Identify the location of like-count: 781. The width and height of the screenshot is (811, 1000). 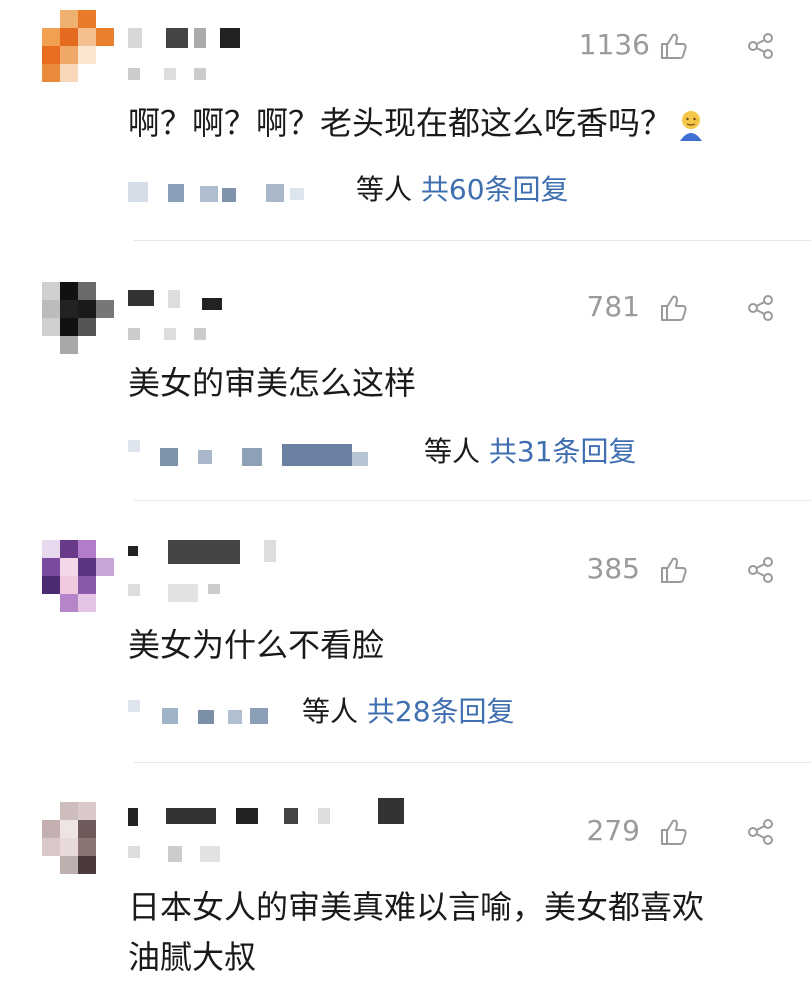
(613, 306).